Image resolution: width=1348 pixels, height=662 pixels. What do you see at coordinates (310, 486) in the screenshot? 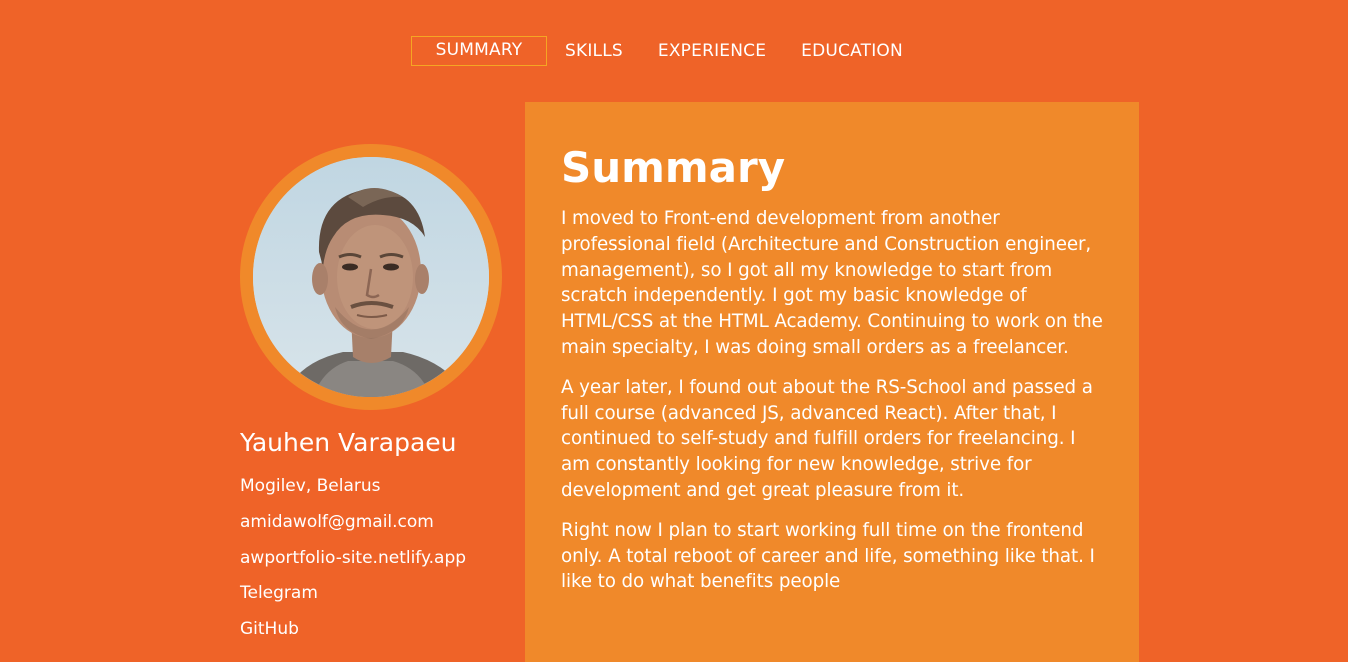
I see `contact-location: Mogilev, Belarus` at bounding box center [310, 486].